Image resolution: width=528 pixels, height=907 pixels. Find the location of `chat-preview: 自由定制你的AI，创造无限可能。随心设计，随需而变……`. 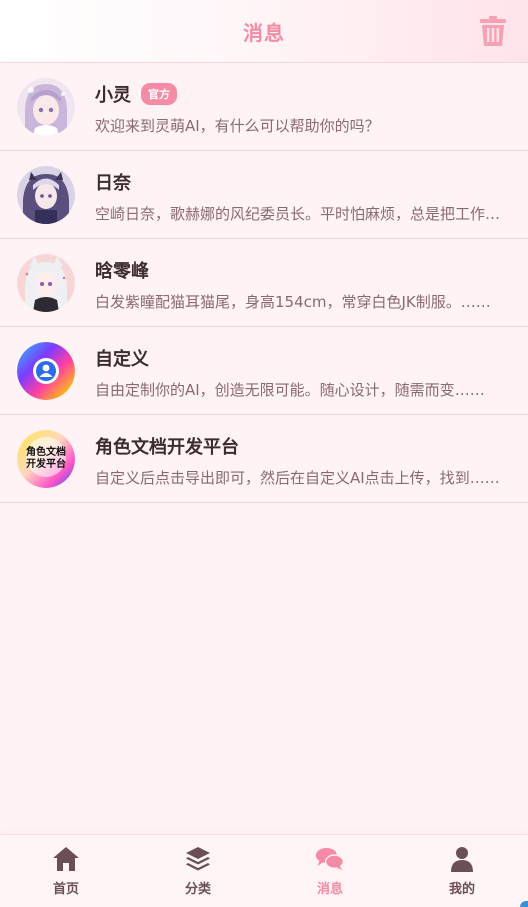

chat-preview: 自由定制你的AI，创造无限可能。随心设计，随需而变…… is located at coordinates (290, 390).